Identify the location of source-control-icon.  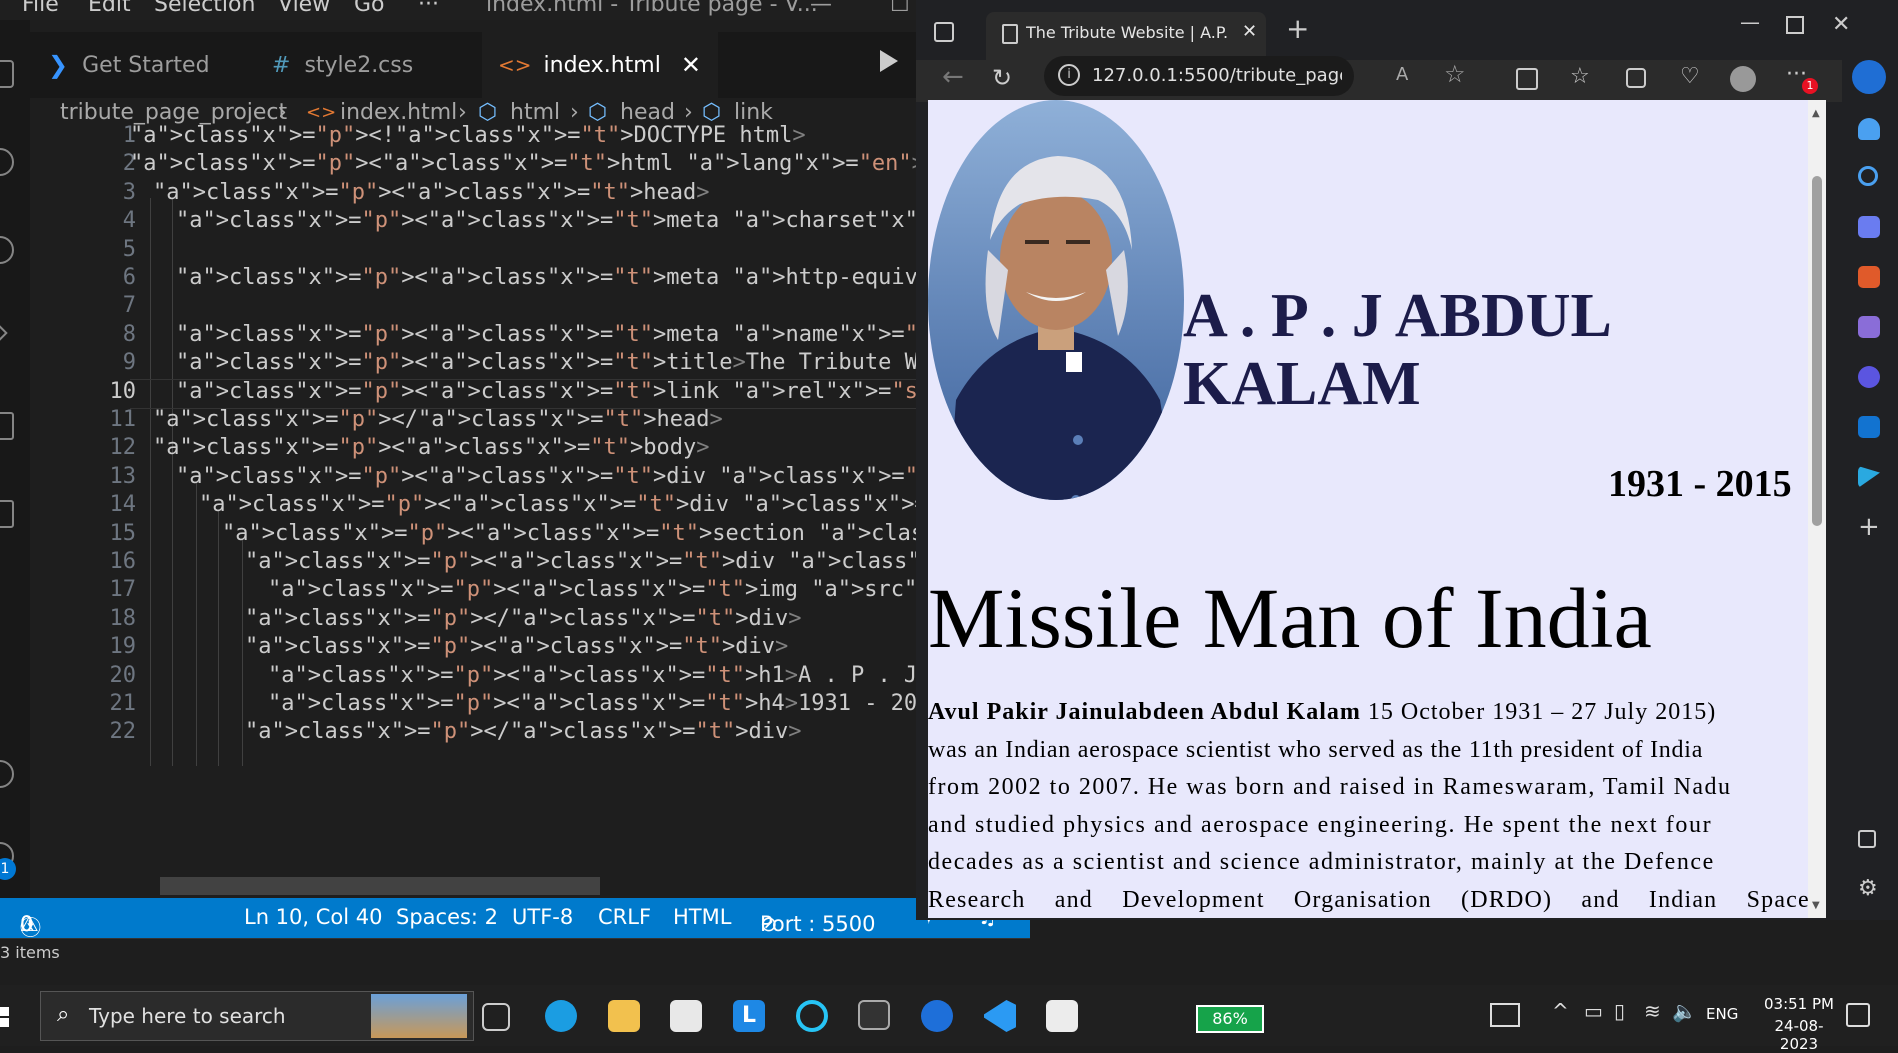
(7, 250).